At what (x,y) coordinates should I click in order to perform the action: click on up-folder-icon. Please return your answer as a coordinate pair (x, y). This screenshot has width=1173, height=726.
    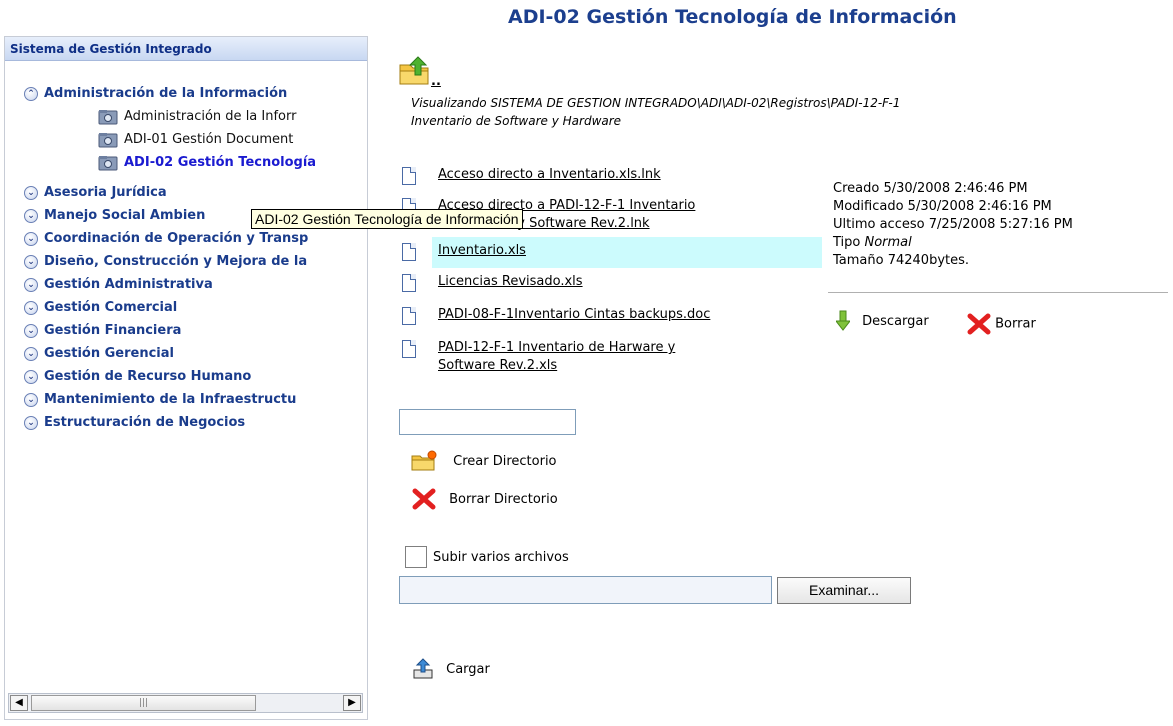
    Looking at the image, I should click on (415, 71).